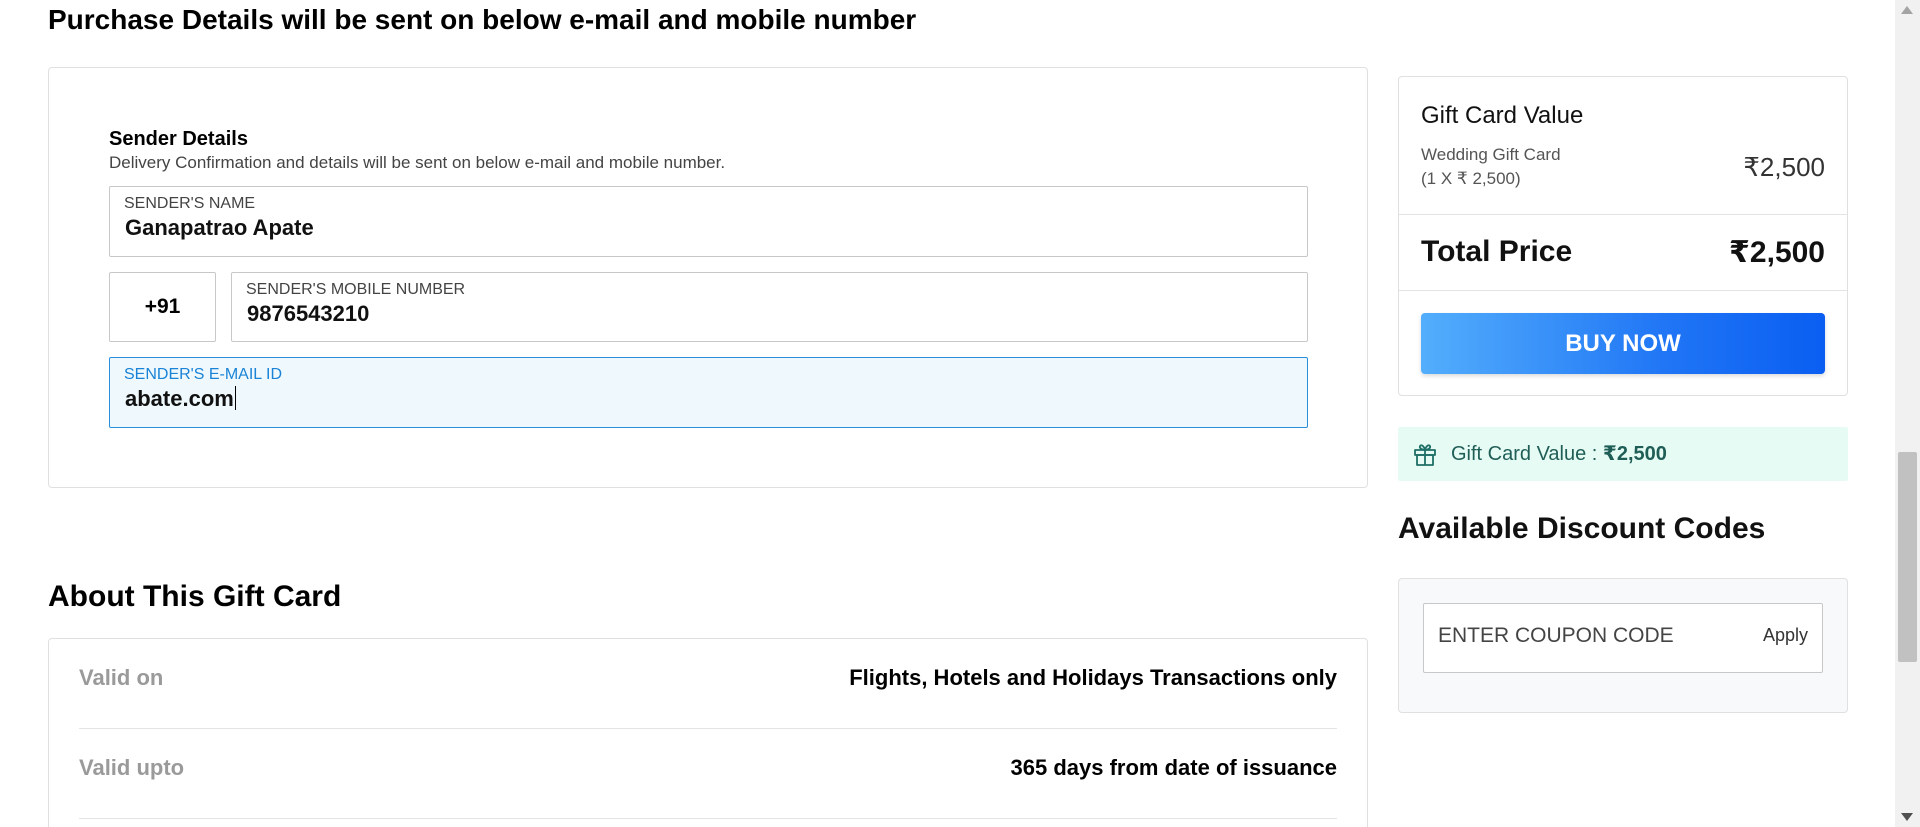  Describe the element at coordinates (195, 596) in the screenshot. I see `about-gift-card-heading: About This Gift Card` at that location.